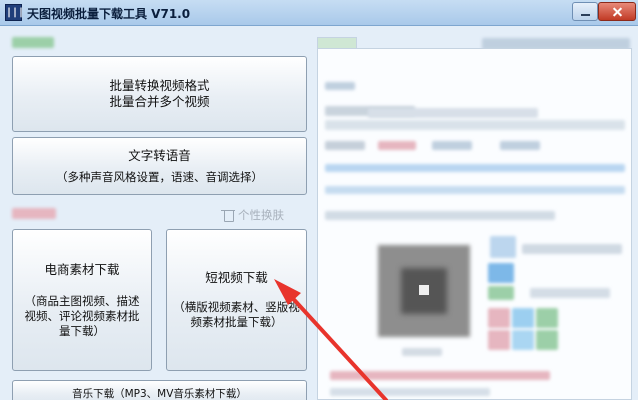  What do you see at coordinates (159, 394) in the screenshot?
I see `music-label: 音乐下载（MP3、MV音乐素材下载）` at bounding box center [159, 394].